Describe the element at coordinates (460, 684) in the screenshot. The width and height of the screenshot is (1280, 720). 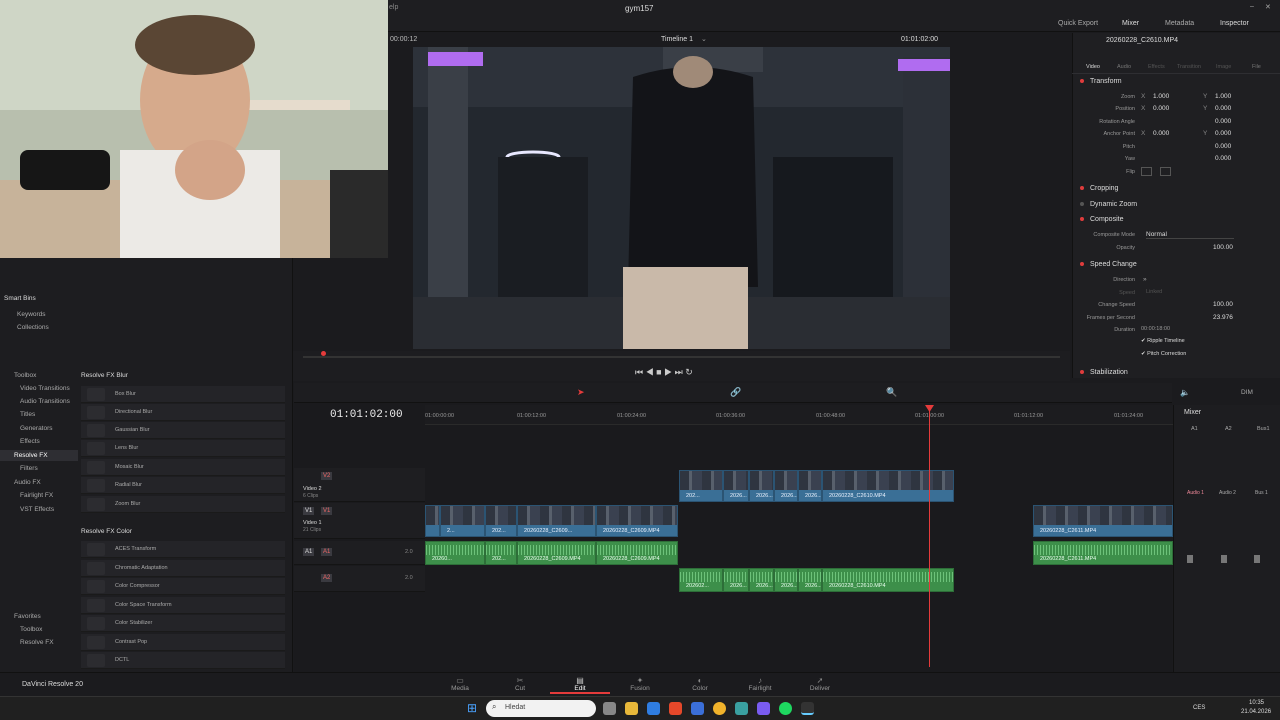
I see `page-media: ▭ Media` at that location.